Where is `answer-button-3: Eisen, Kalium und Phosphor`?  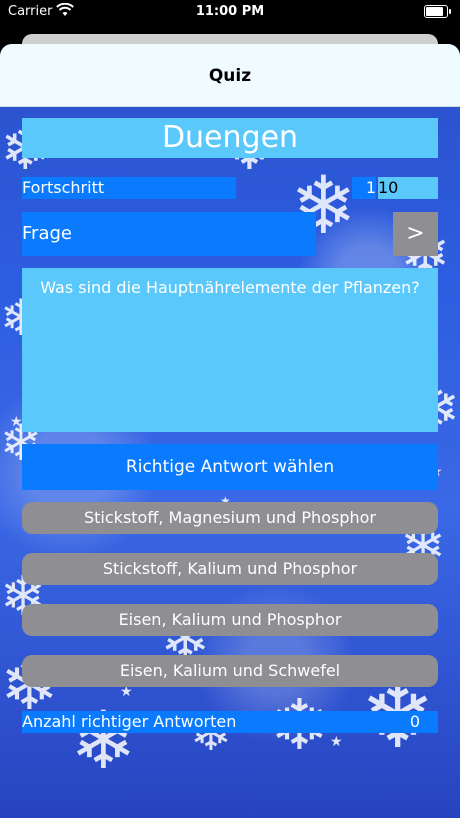 answer-button-3: Eisen, Kalium und Phosphor is located at coordinates (230, 620).